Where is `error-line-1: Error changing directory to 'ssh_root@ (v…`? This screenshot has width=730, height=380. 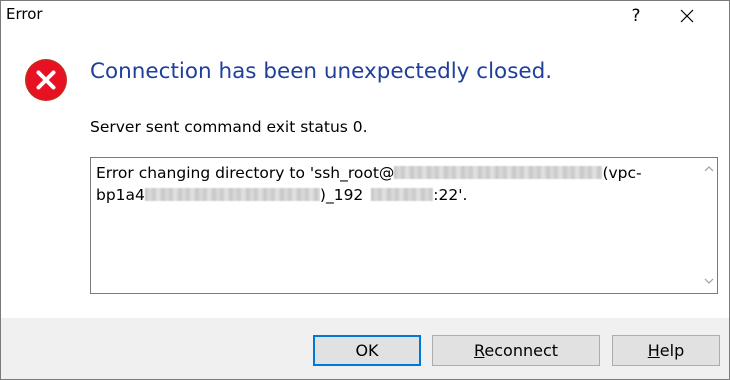 error-line-1: Error changing directory to 'ssh_root@ (v… is located at coordinates (391, 173).